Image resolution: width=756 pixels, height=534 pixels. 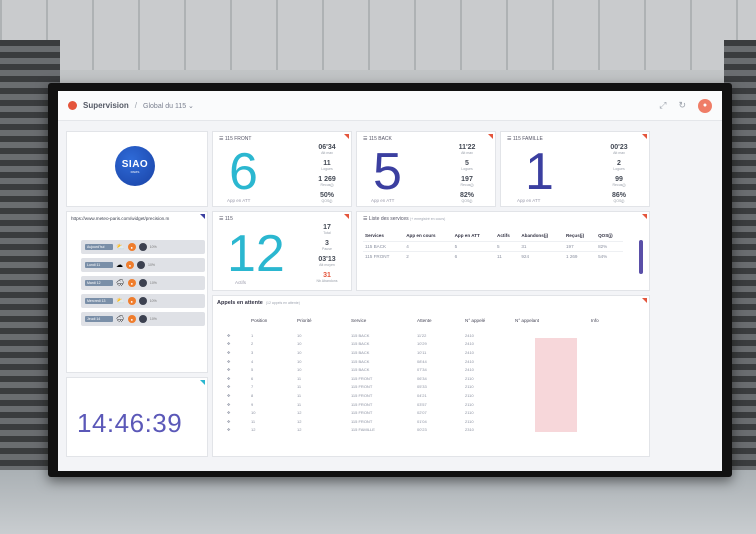 I want to click on back-waiting-label: App en ATT, so click(x=383, y=200).